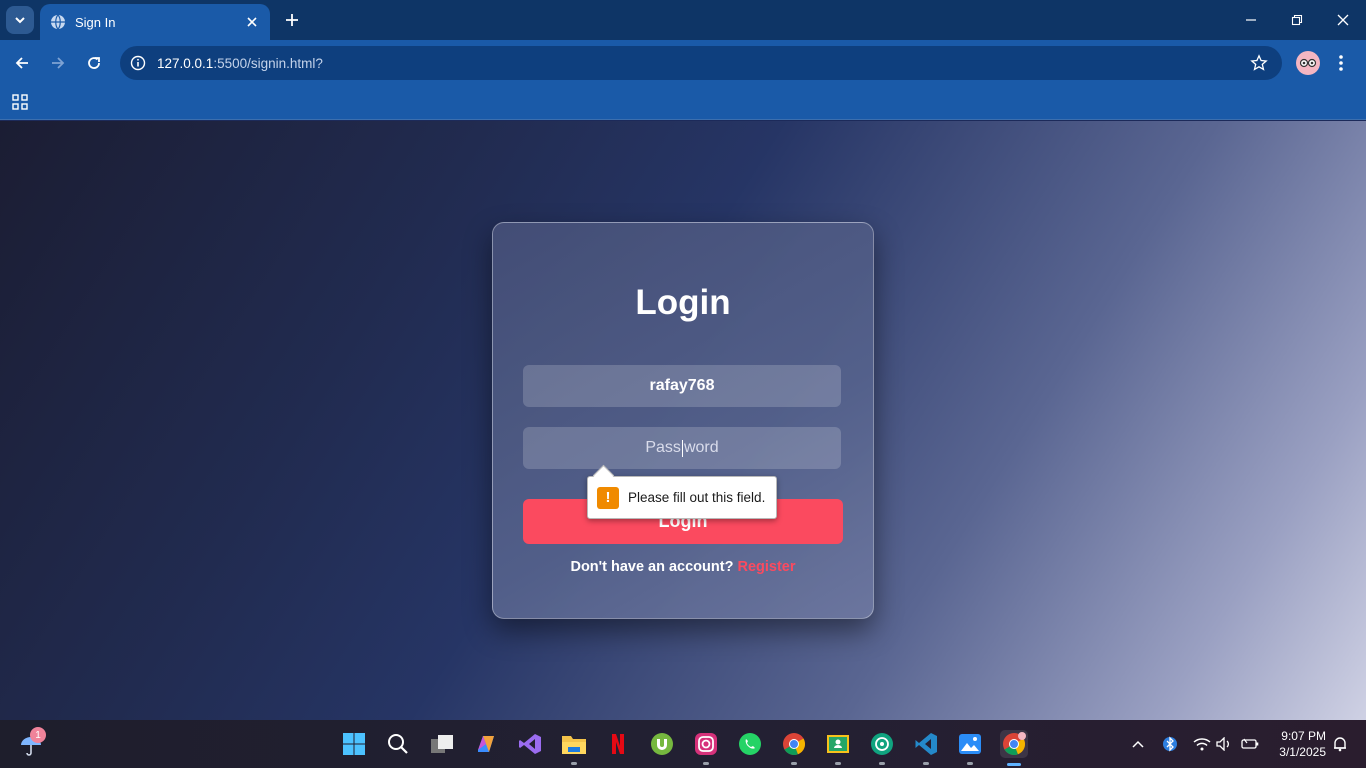 This screenshot has width=1366, height=768. I want to click on vscode-icon, so click(926, 744).